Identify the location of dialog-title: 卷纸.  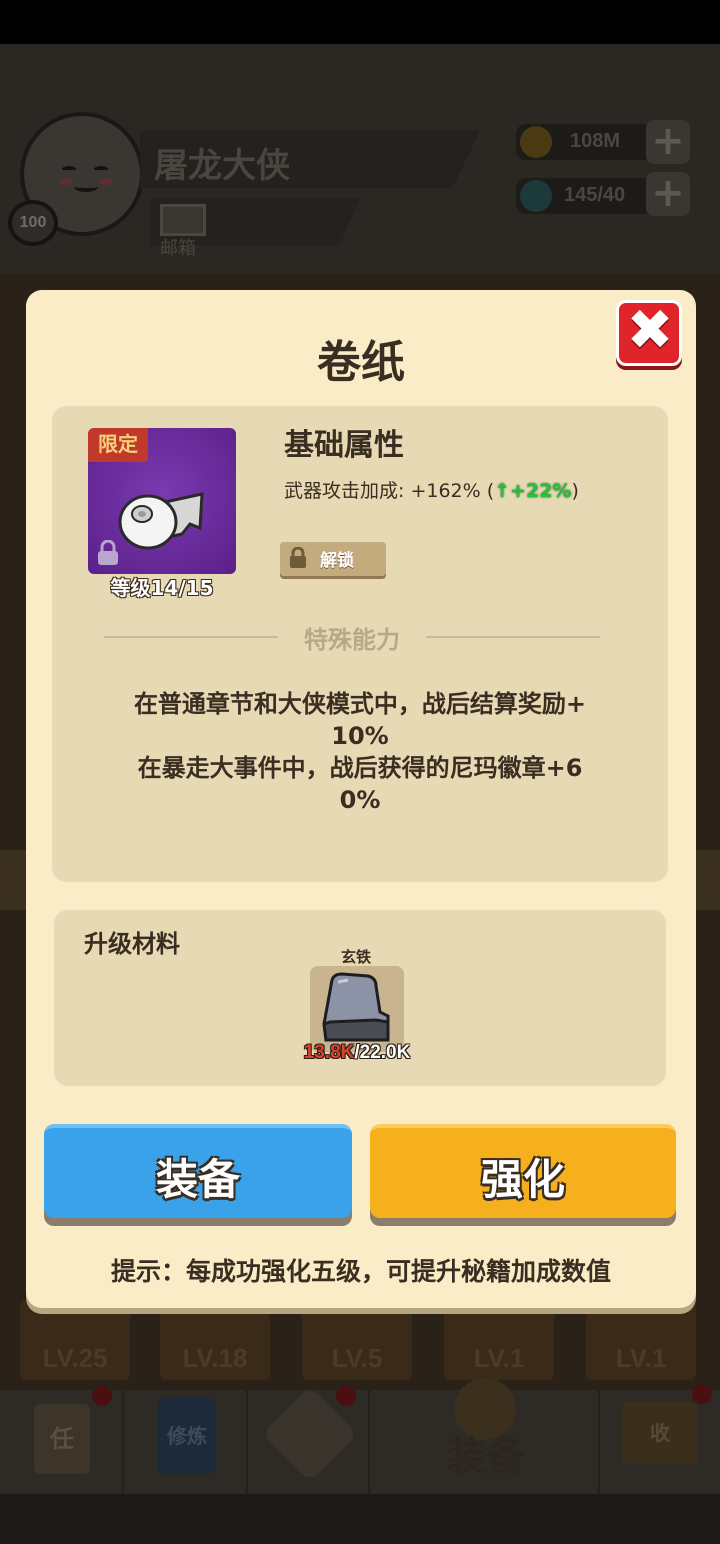
(361, 362).